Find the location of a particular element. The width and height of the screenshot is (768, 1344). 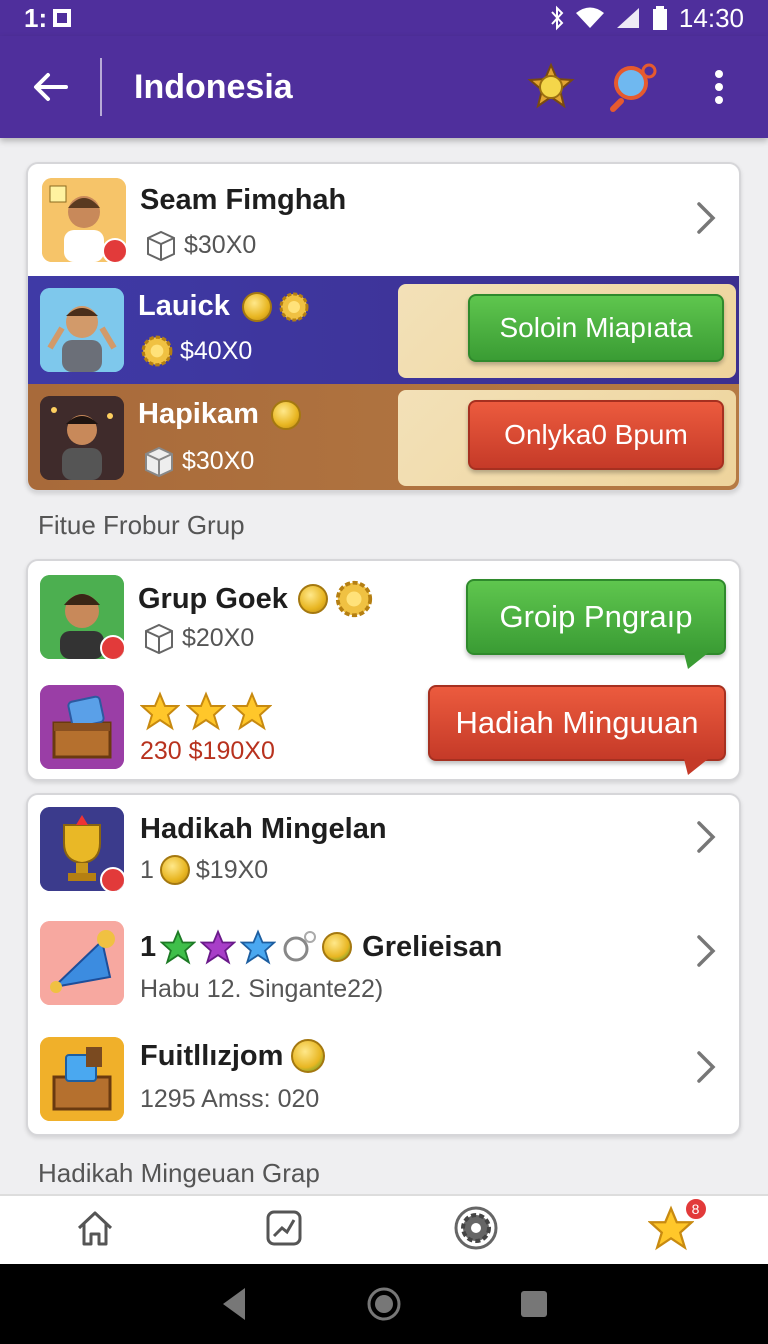

row-amount: 230 $190X0 is located at coordinates (207, 751).